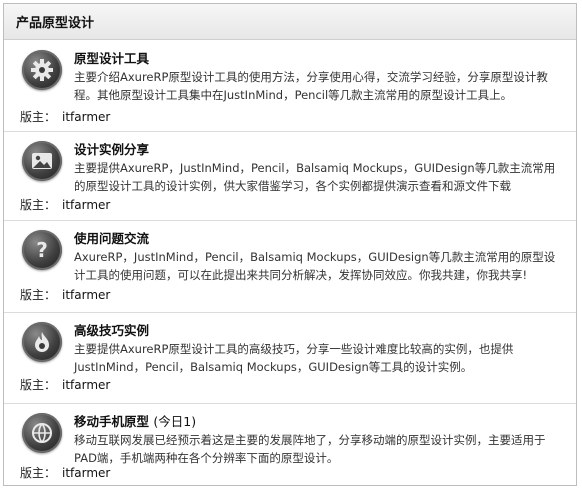 The image size is (582, 490). Describe the element at coordinates (111, 330) in the screenshot. I see `forum-title-link: 高级技巧实例` at that location.